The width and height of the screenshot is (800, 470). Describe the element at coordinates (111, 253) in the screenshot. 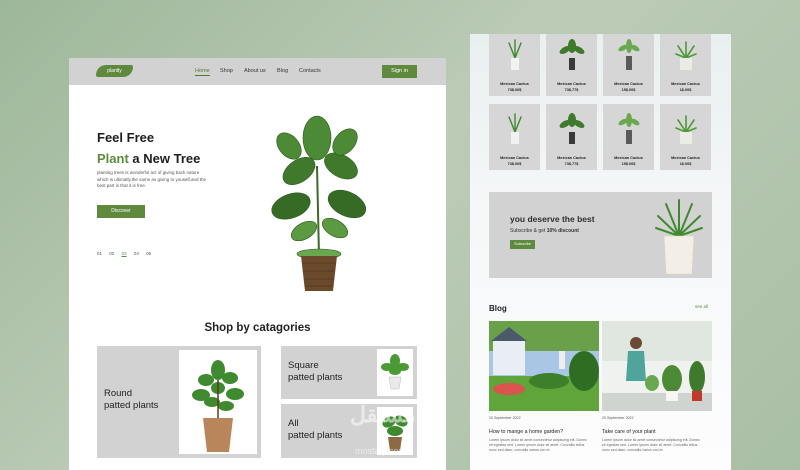

I see `pager-item: 02` at that location.